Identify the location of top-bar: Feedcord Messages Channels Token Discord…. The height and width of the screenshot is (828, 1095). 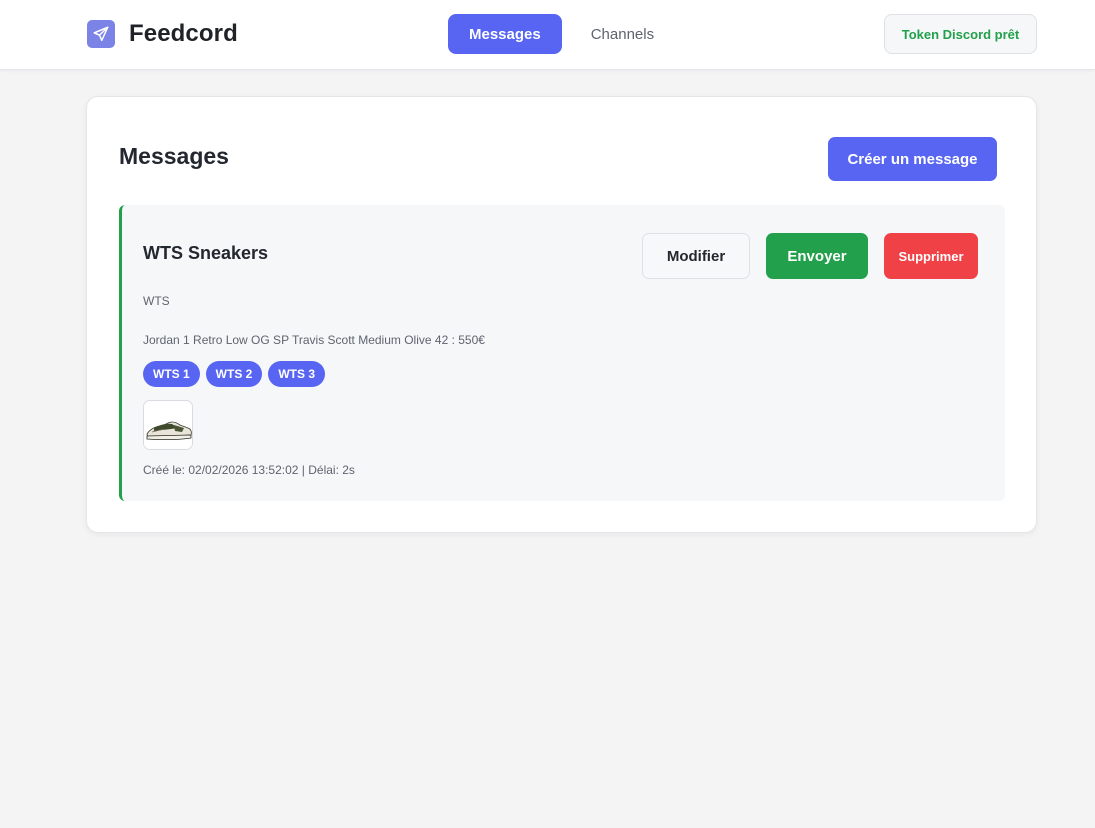
(547, 35).